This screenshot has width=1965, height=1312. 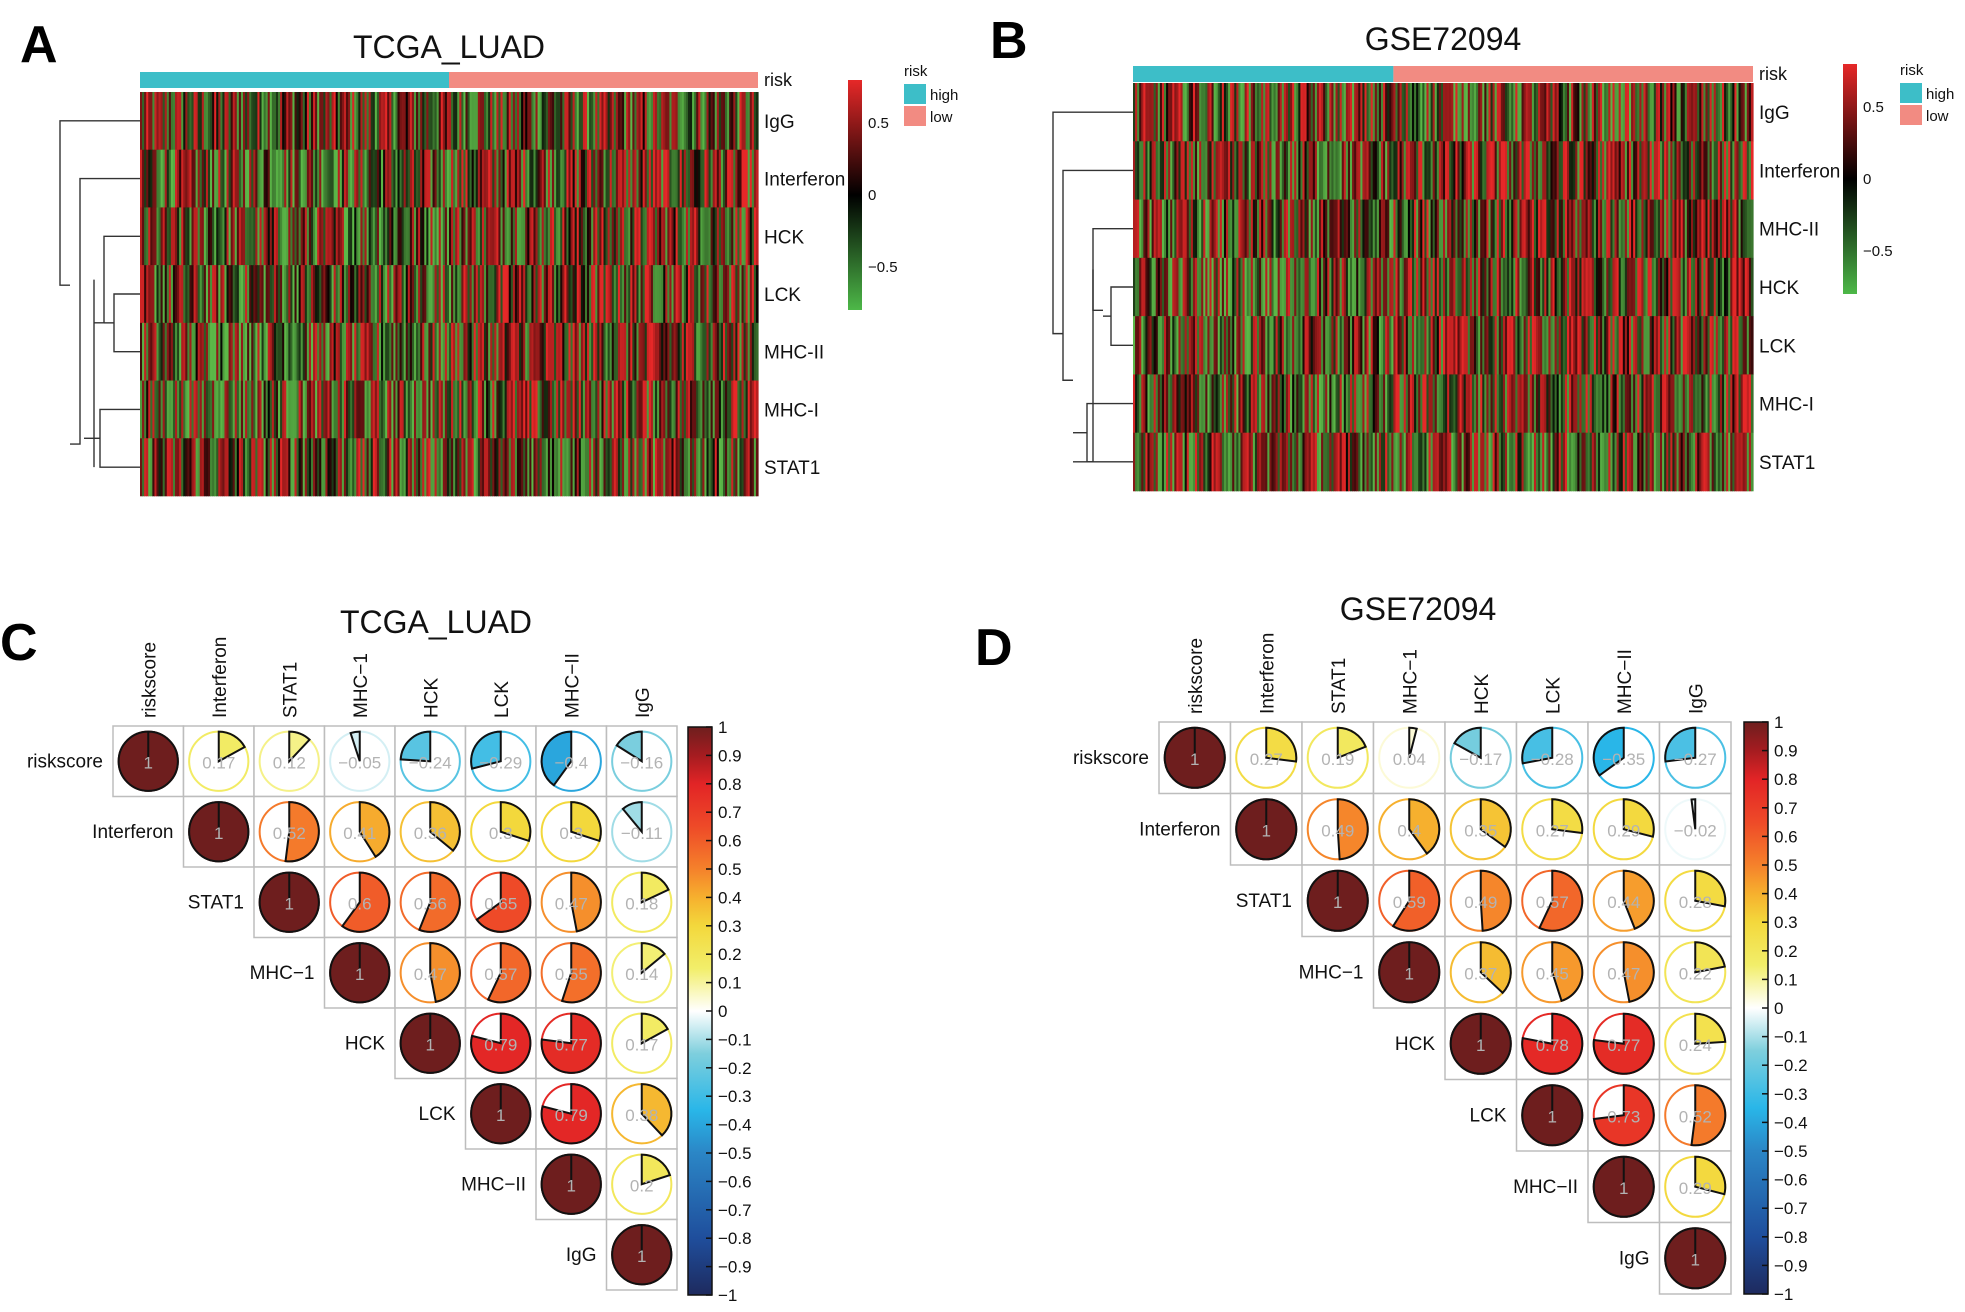 What do you see at coordinates (1786, 779) in the screenshot?
I see `colorbar-tick-label: 0.8` at bounding box center [1786, 779].